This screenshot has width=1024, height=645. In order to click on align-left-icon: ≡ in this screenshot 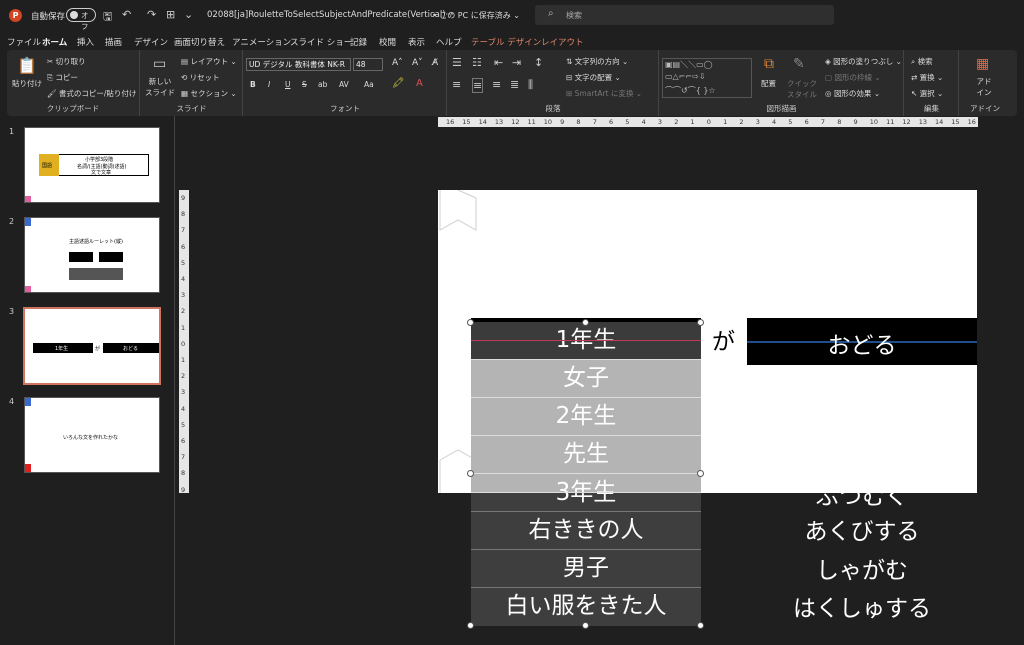, I will do `click(456, 84)`.